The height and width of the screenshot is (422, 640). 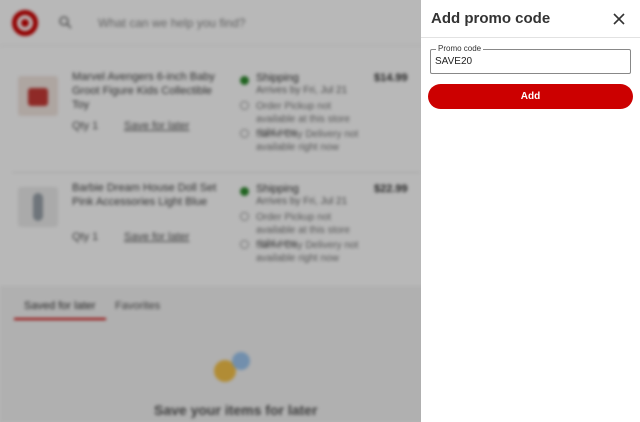 I want to click on close-icon, so click(x=619, y=19).